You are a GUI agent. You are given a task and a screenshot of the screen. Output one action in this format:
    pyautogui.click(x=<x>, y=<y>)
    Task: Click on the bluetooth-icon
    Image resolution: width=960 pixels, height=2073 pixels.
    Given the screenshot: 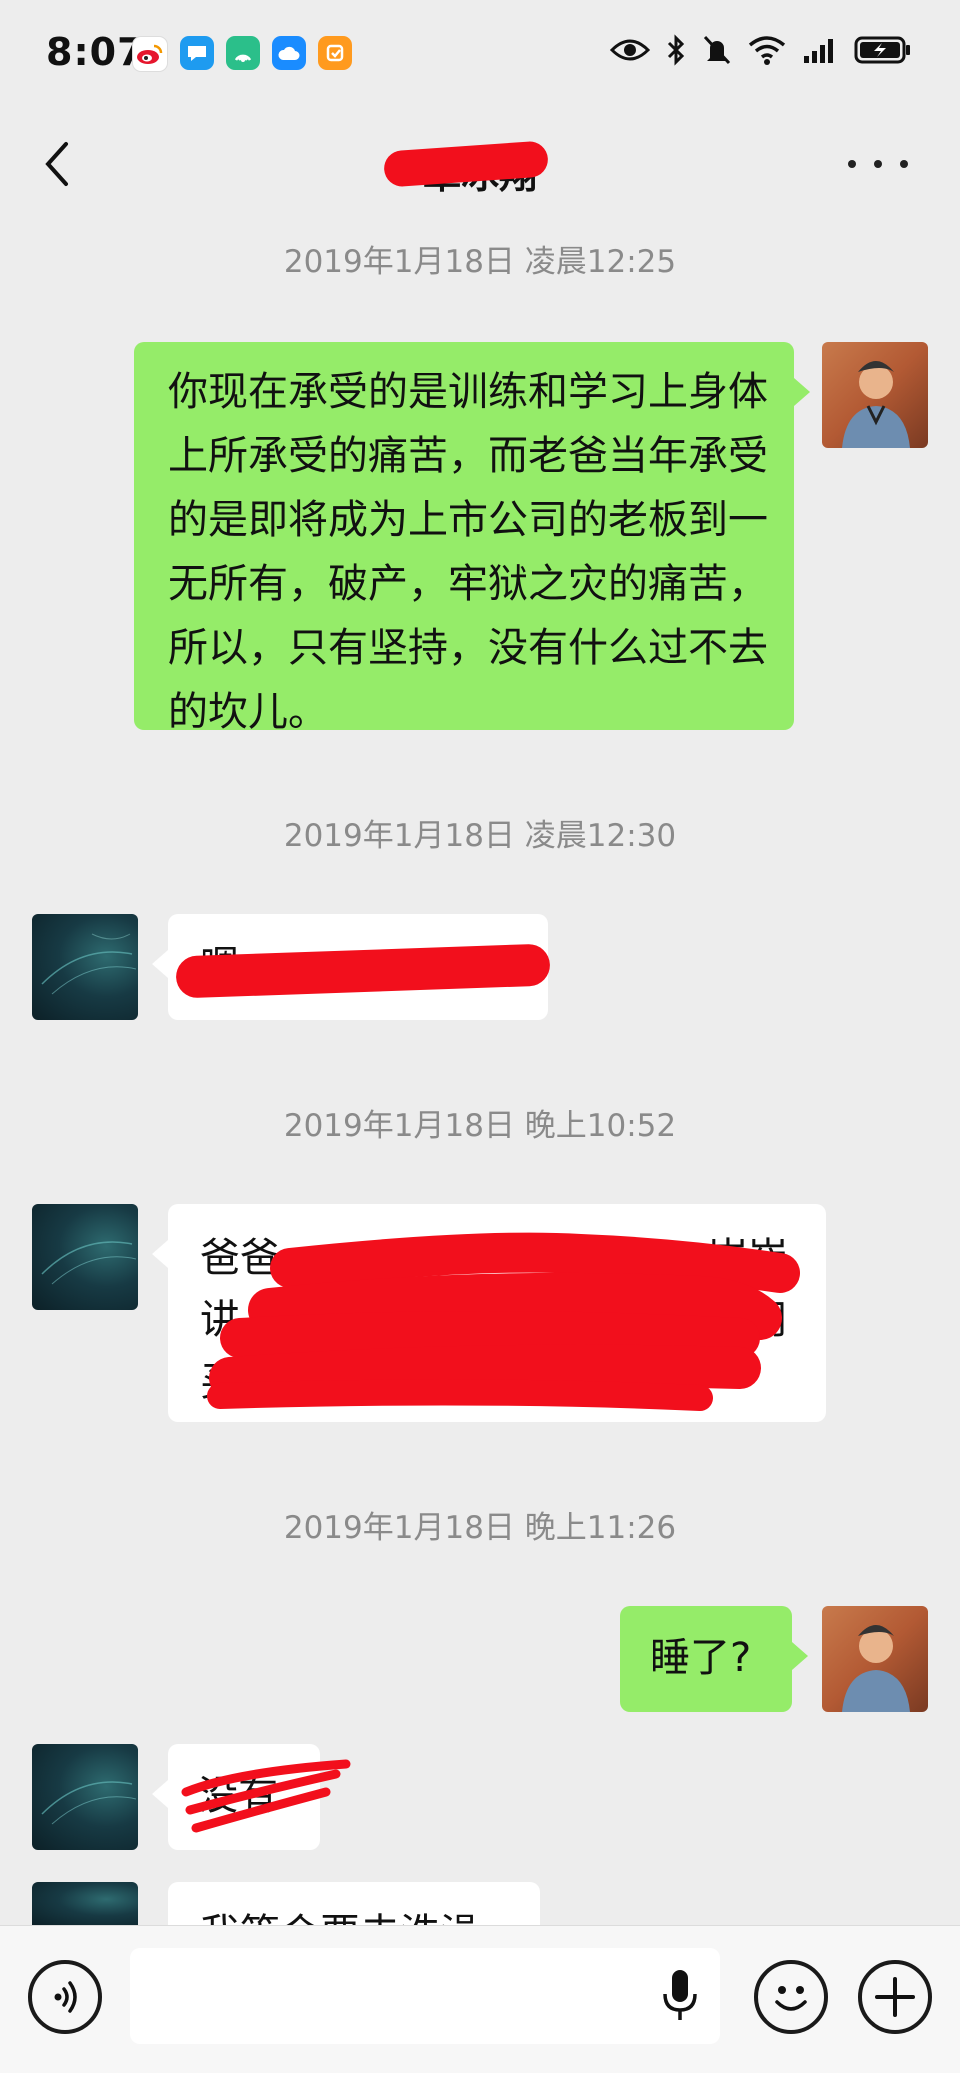 What is the action you would take?
    pyautogui.click(x=676, y=50)
    